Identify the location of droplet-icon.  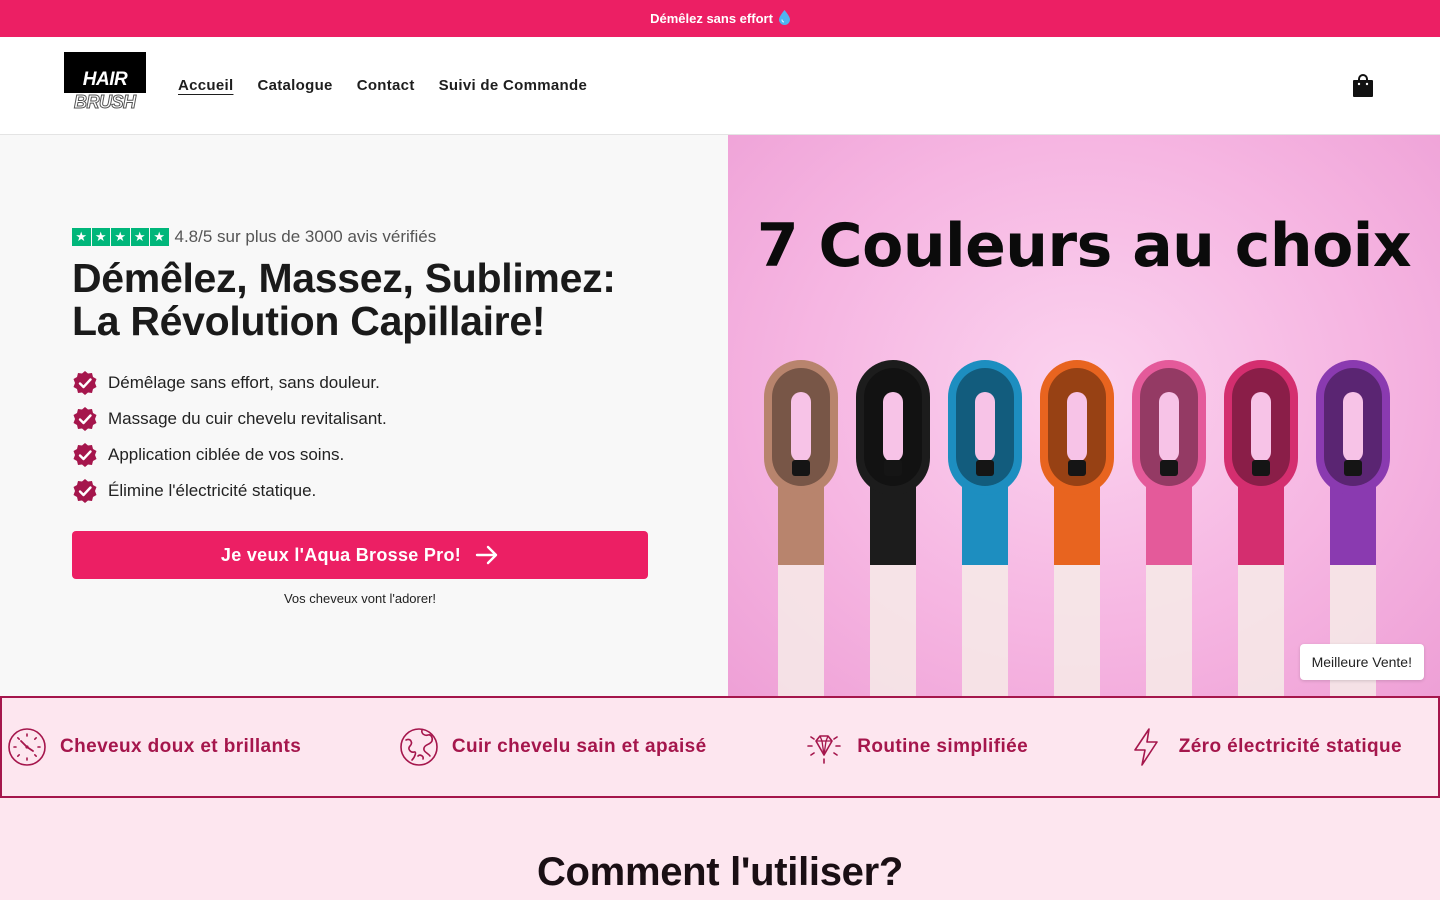
(784, 18).